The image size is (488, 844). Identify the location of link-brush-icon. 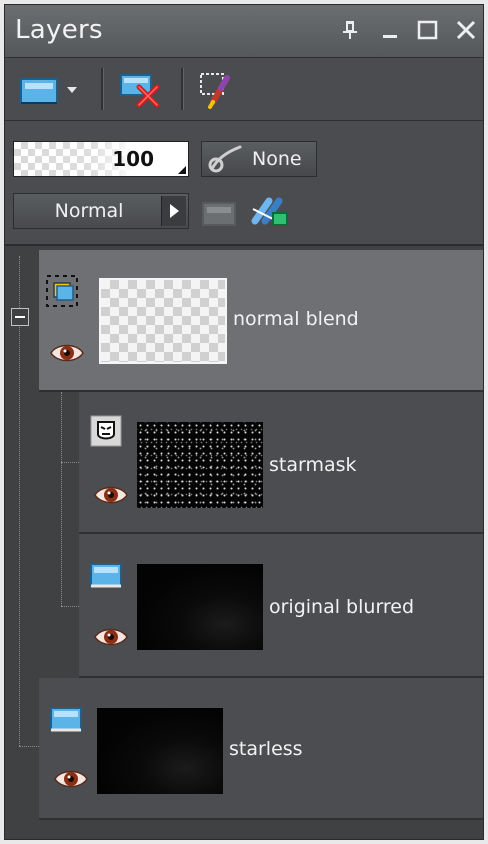
(225, 159).